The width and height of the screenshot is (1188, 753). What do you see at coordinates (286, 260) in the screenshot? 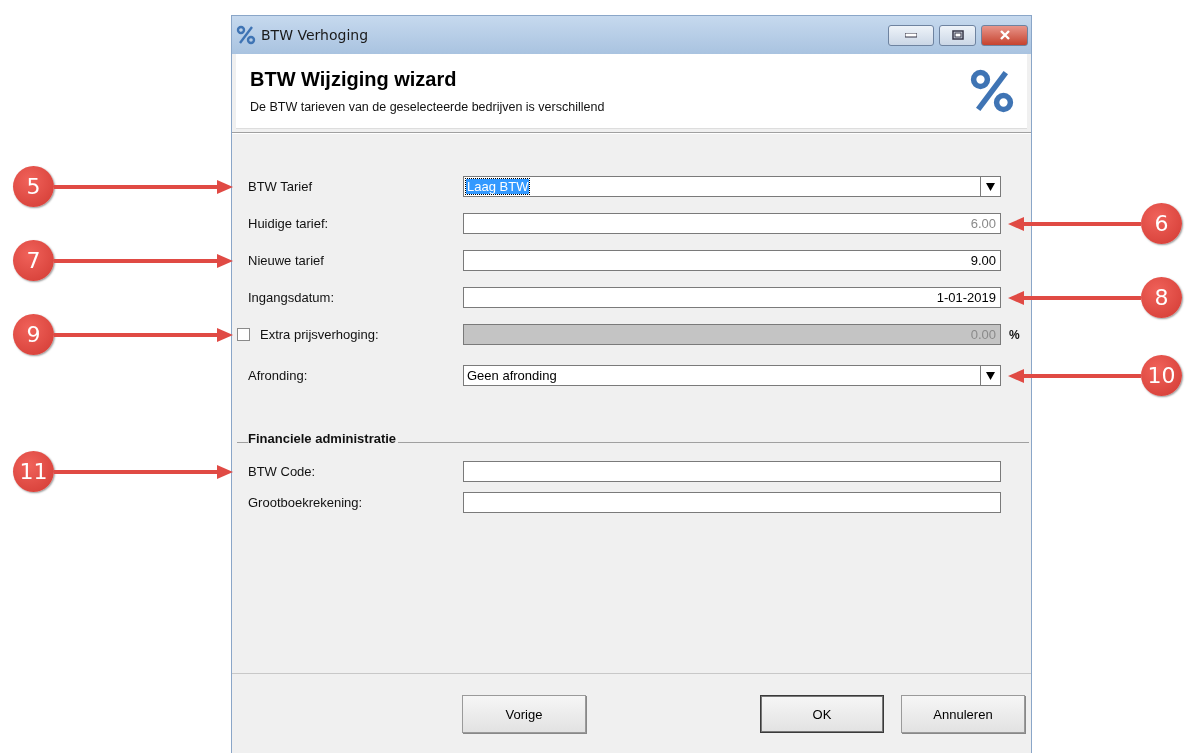
I see `field-label: Nieuwe tarief` at bounding box center [286, 260].